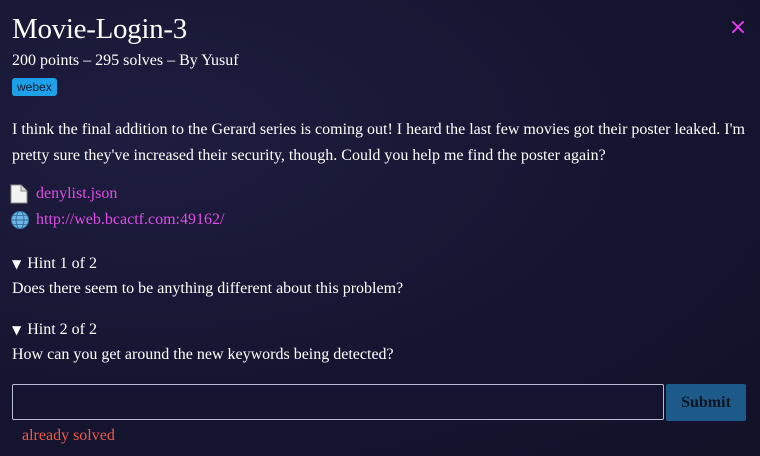 Image resolution: width=760 pixels, height=456 pixels. What do you see at coordinates (338, 402) in the screenshot?
I see `flag-input` at bounding box center [338, 402].